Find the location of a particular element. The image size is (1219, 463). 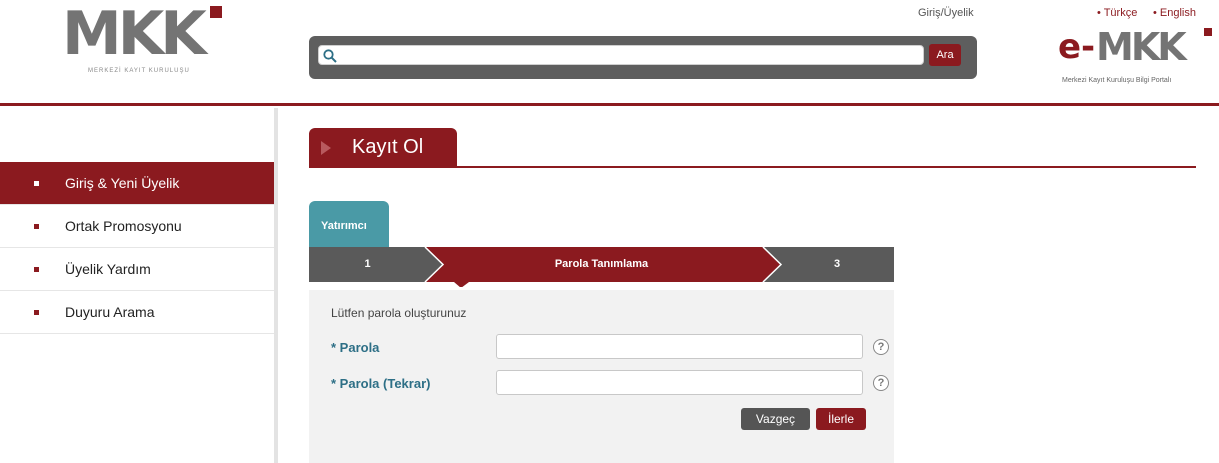

language-turkish-link: • Türkçe is located at coordinates (1117, 13).